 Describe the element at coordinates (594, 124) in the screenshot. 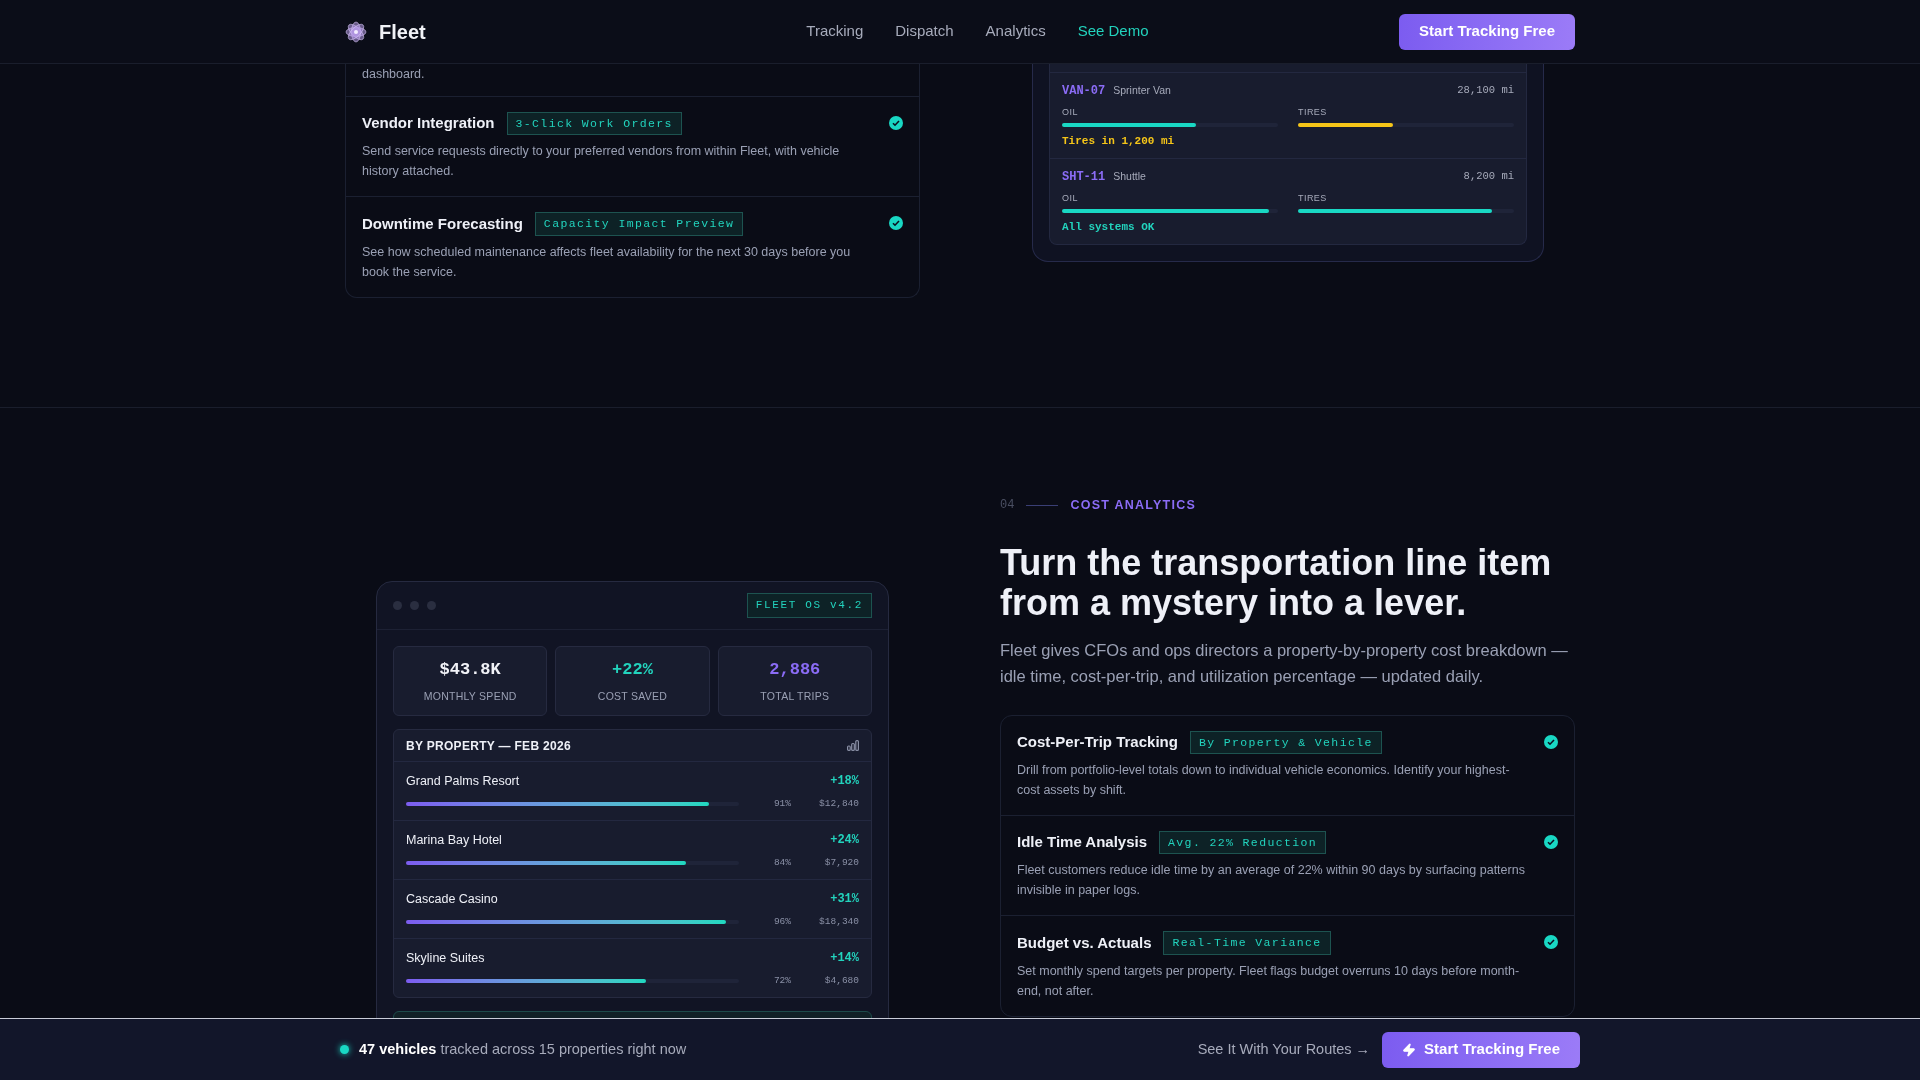

I see `feature-tag: 3-Click Work Orders` at that location.